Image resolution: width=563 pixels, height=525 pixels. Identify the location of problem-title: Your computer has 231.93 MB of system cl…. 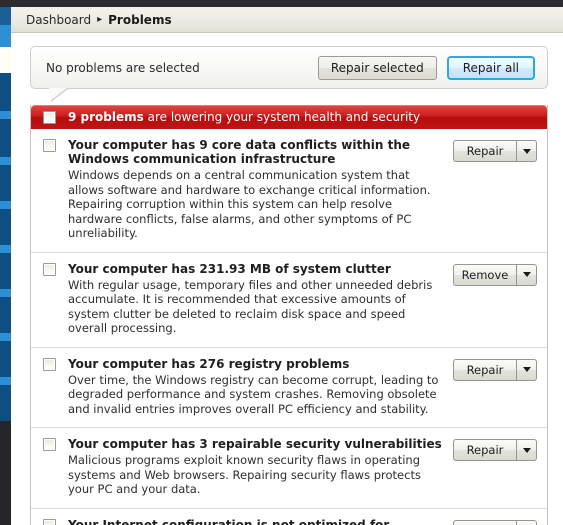
(229, 268).